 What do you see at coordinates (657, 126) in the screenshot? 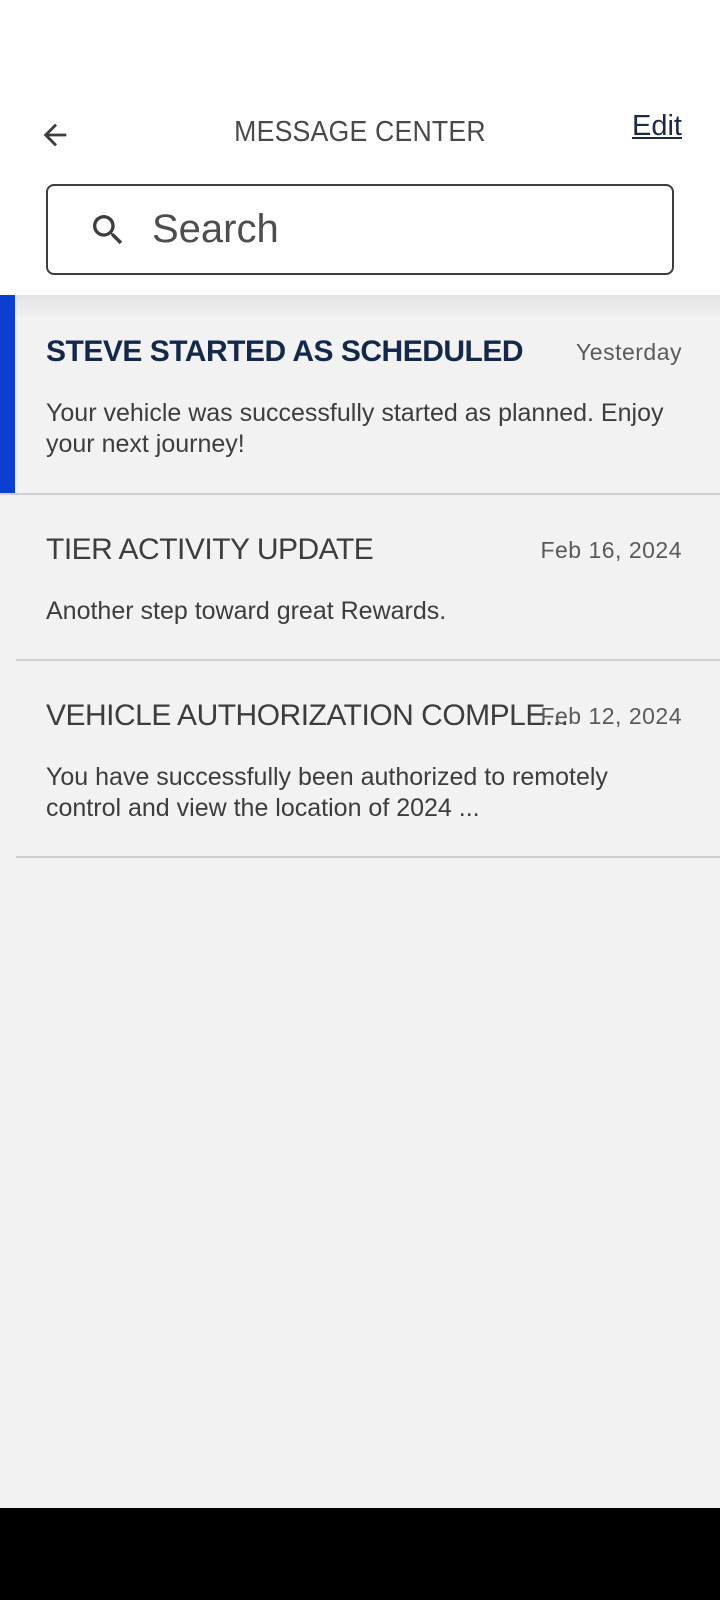
I see `edit-button: Edit` at bounding box center [657, 126].